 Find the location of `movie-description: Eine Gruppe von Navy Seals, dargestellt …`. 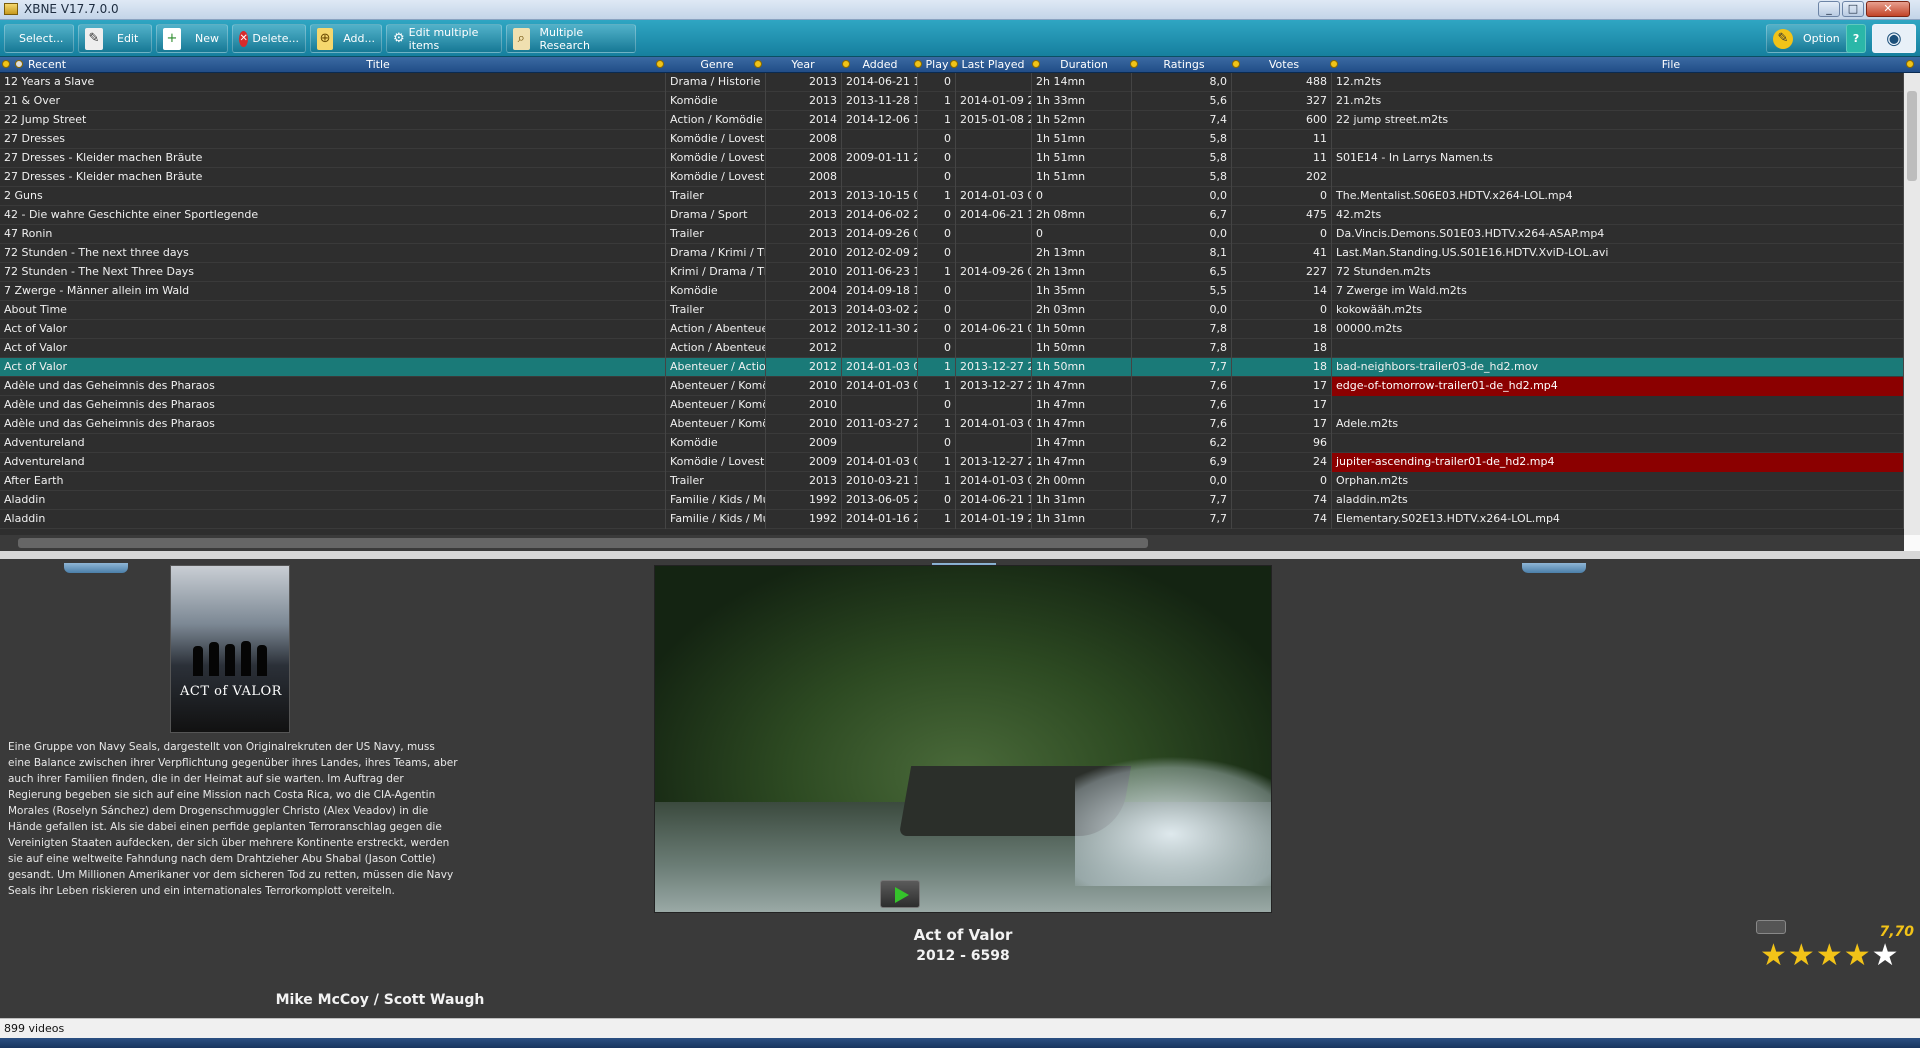

movie-description: Eine Gruppe von Navy Seals, dargestellt … is located at coordinates (233, 819).